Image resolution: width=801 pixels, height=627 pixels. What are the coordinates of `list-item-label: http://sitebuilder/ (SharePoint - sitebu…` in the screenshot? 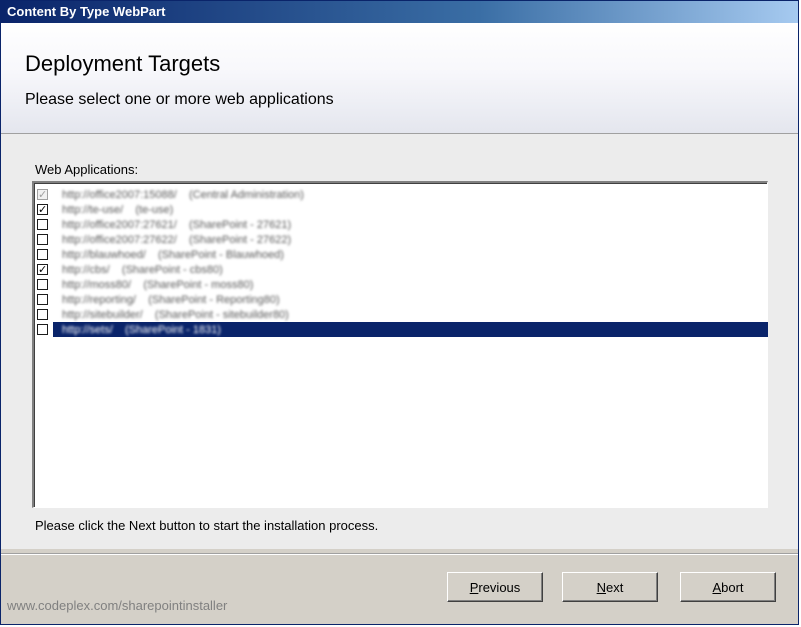 It's located at (175, 314).